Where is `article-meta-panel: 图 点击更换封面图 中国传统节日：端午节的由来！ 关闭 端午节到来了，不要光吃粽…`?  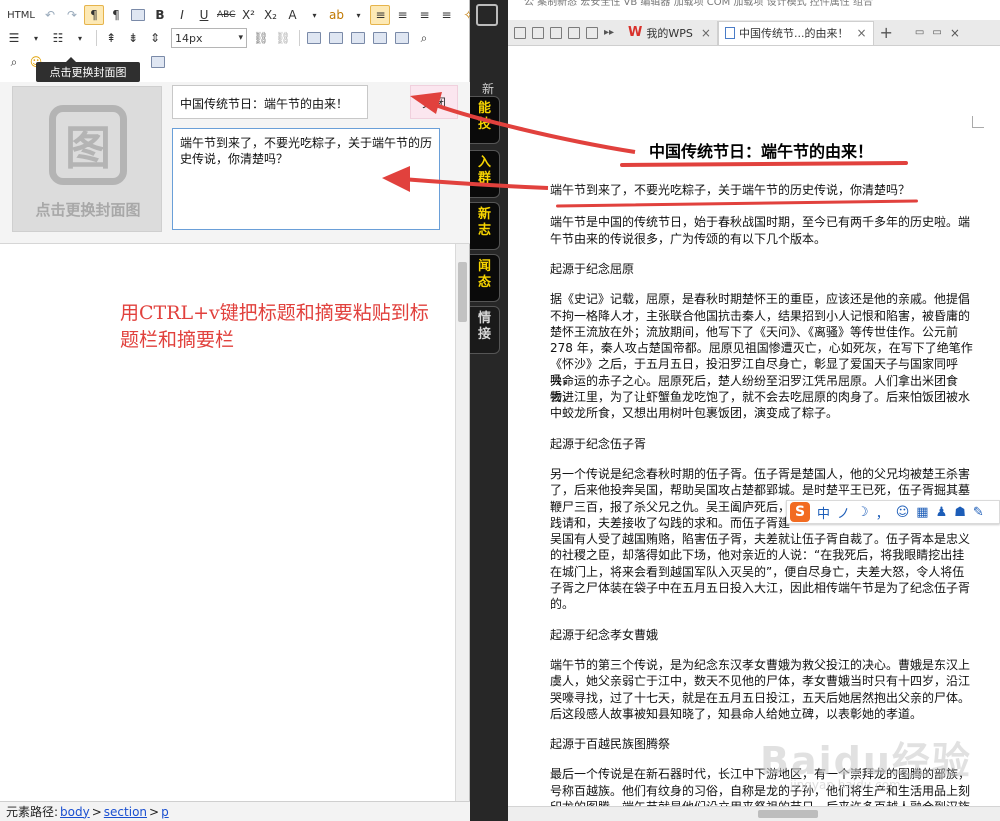 article-meta-panel: 图 点击更换封面图 中国传统节日：端午节的由来！ 关闭 端午节到来了，不要光吃粽… is located at coordinates (235, 163).